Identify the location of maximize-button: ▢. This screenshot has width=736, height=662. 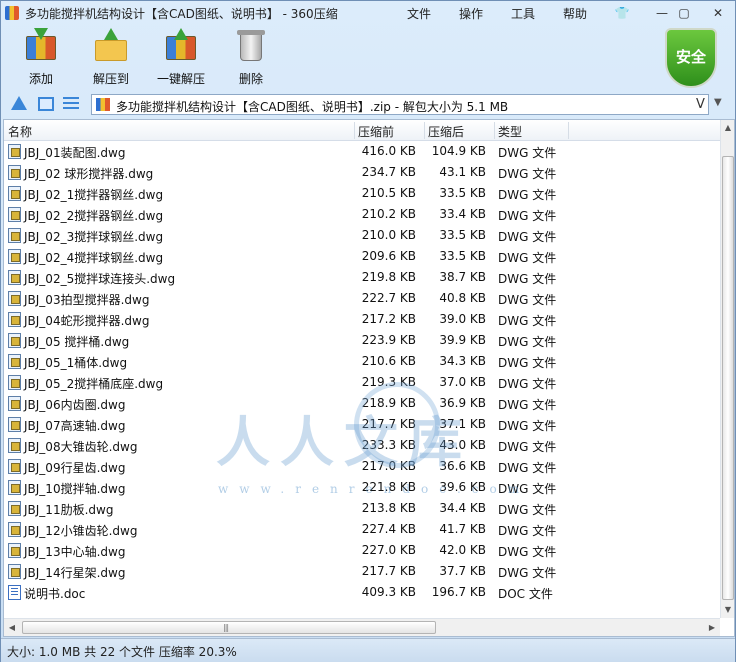
(684, 13).